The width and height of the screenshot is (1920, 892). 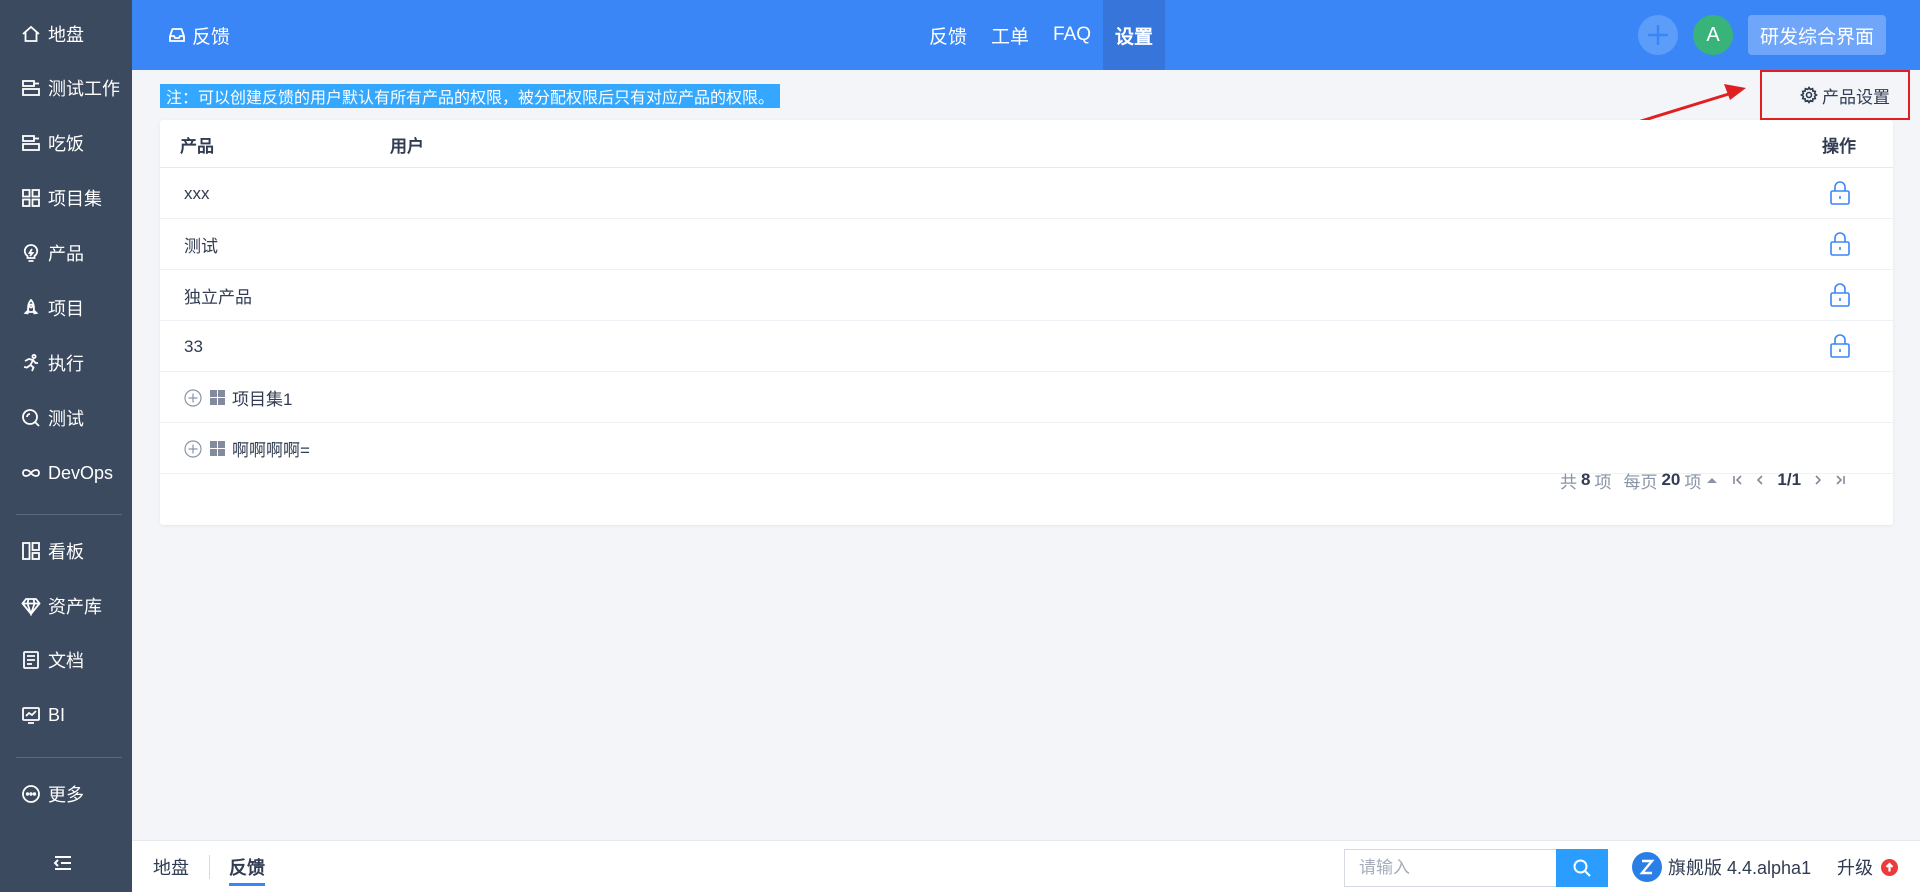 I want to click on per-page-suffix: 项, so click(x=1693, y=482).